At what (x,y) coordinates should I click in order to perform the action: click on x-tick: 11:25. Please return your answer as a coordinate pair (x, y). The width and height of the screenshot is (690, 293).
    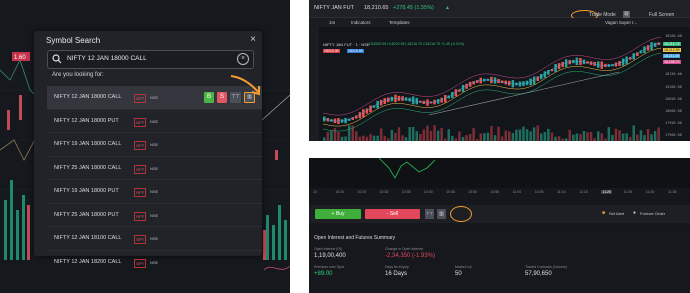
    Looking at the image, I should click on (628, 192).